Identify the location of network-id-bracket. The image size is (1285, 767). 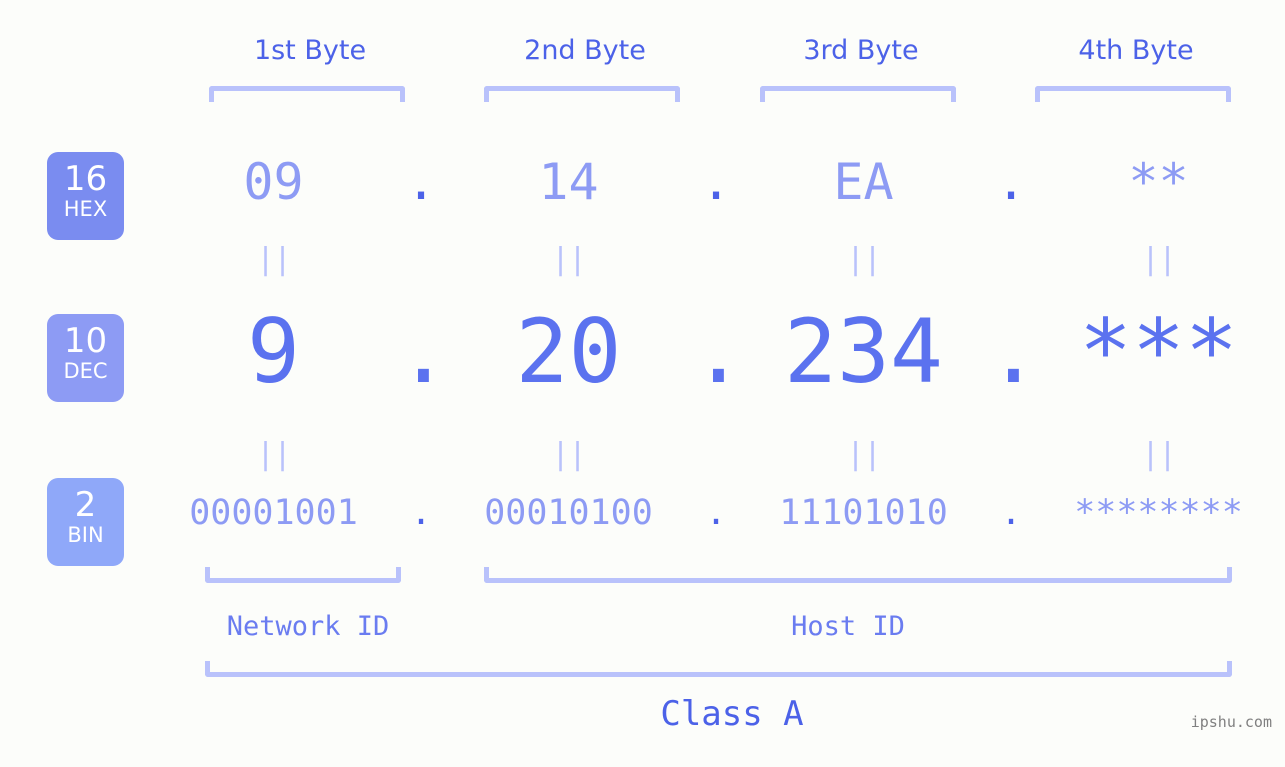
(303, 575).